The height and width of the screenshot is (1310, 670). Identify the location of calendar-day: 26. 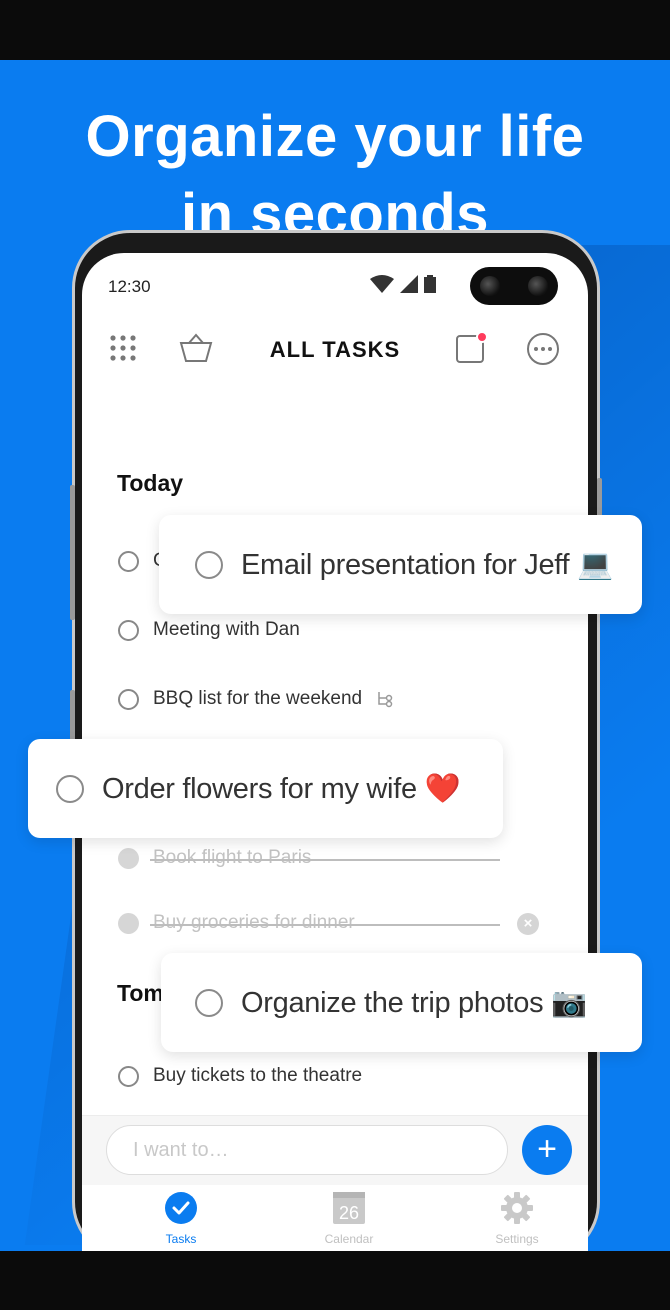
(349, 1213).